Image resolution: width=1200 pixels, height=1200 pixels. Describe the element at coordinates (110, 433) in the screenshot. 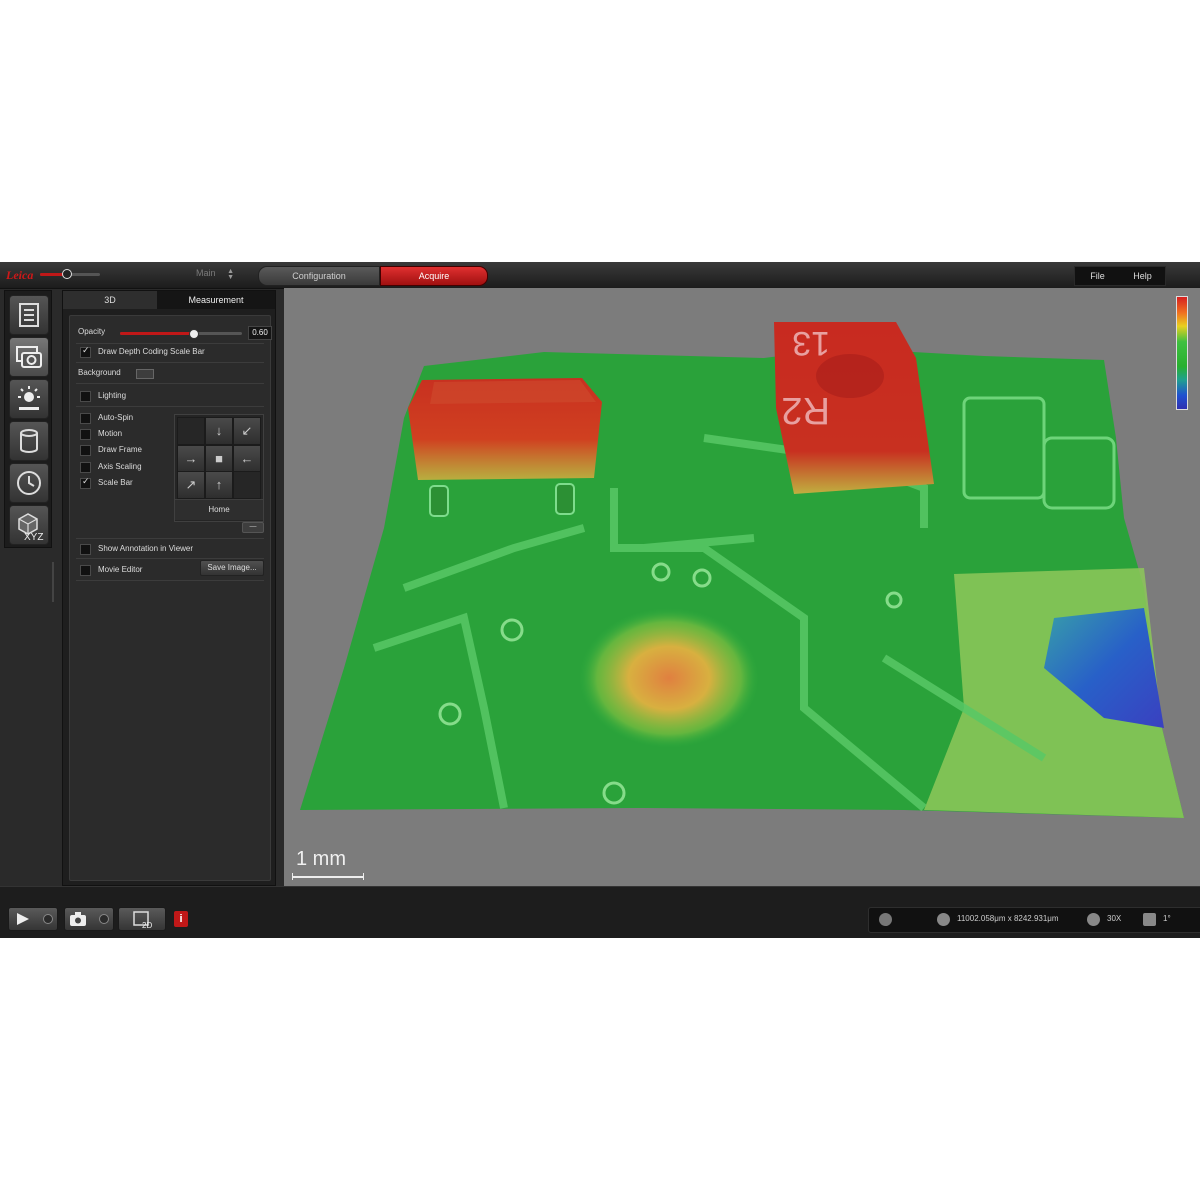

I see `motion-label: Motion` at that location.